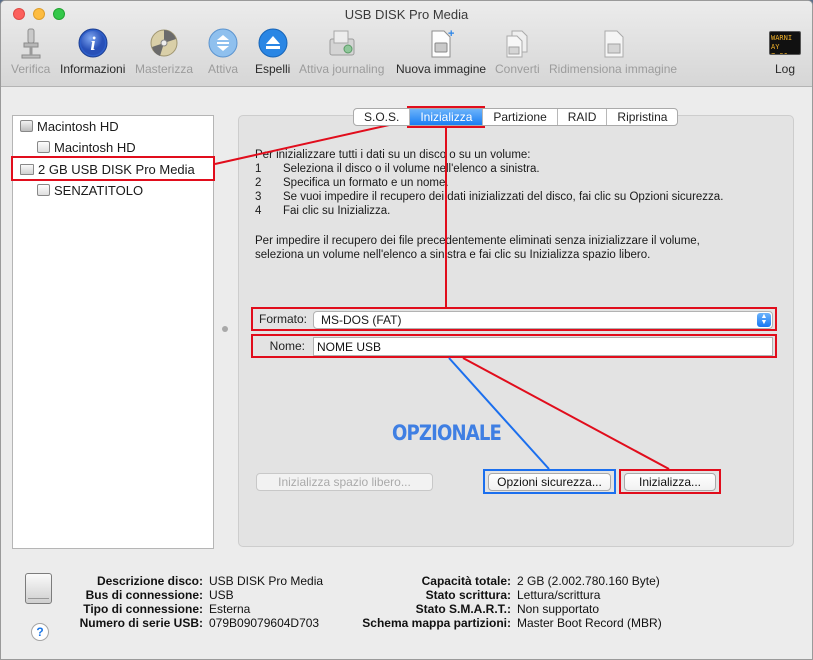  I want to click on name-label: Nome:, so click(287, 346).